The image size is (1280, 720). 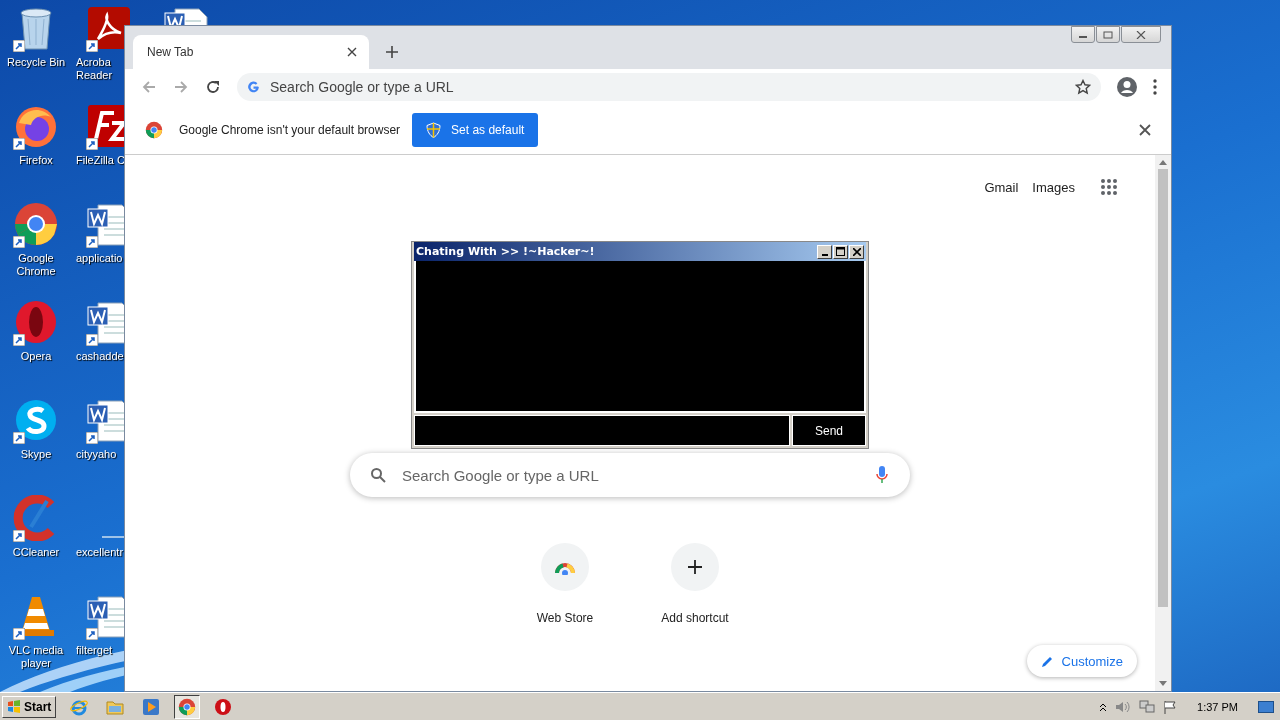 I want to click on minimize-icon, so click(x=824, y=254).